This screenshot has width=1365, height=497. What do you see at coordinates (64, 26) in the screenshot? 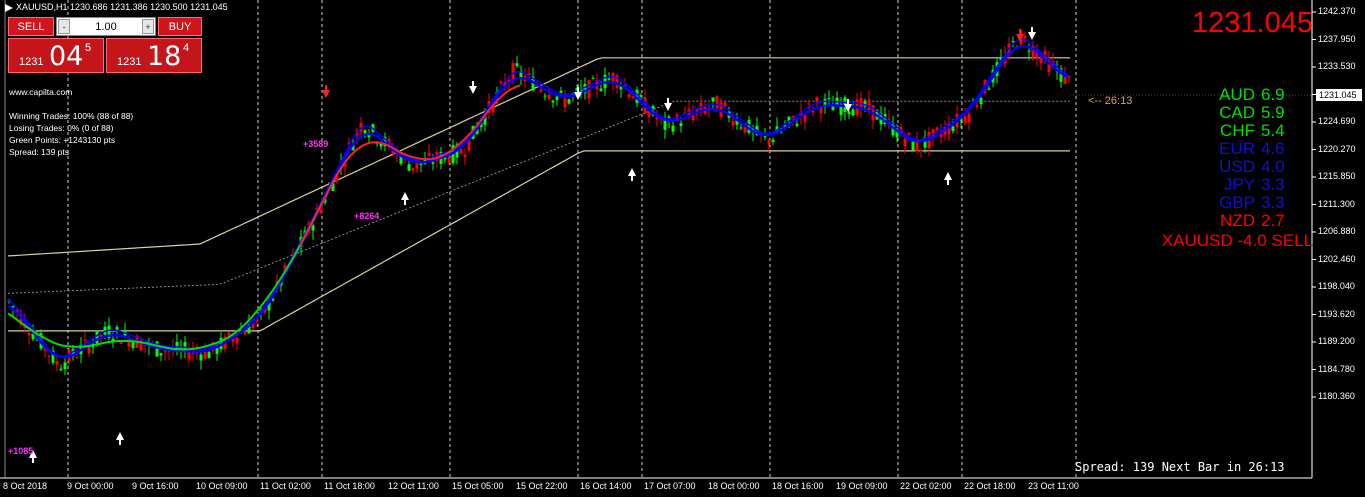
I see `lot-decrease-button: -` at bounding box center [64, 26].